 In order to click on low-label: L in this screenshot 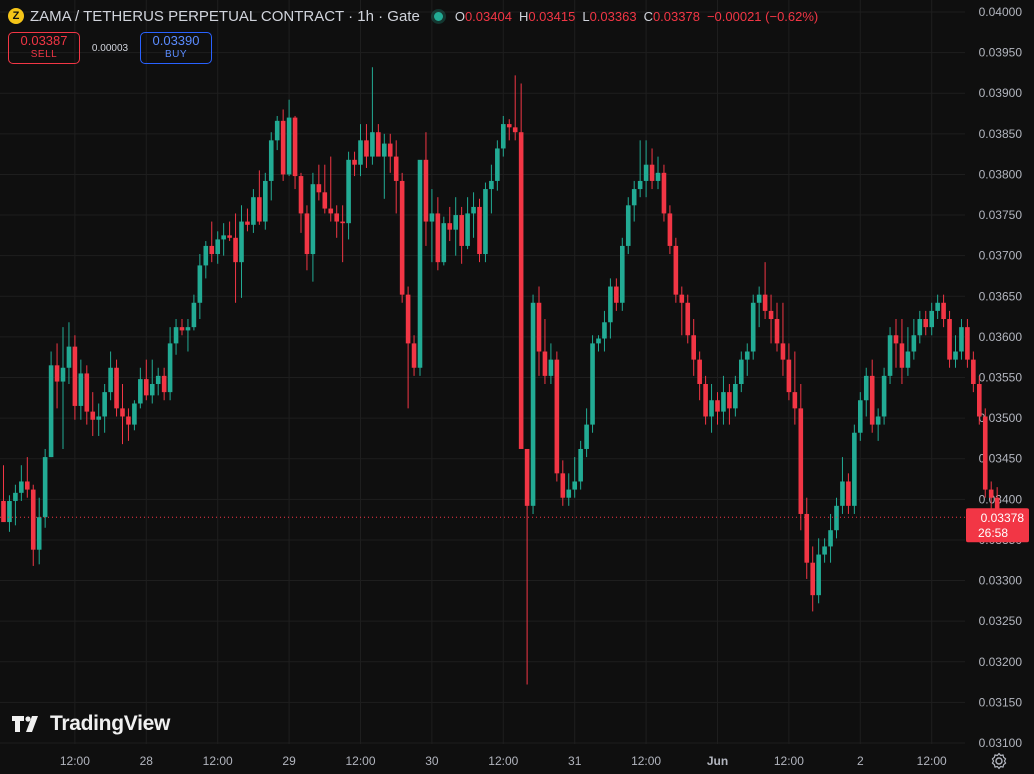, I will do `click(586, 16)`.